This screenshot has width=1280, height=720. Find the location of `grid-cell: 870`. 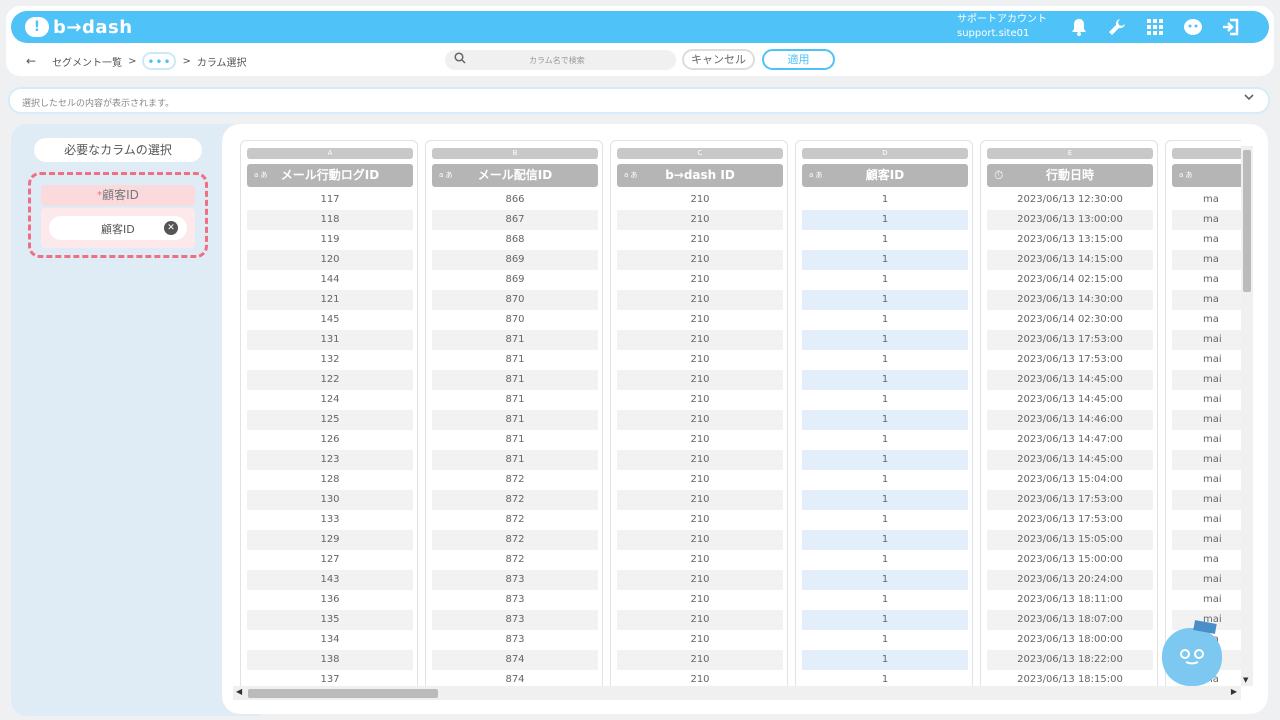

grid-cell: 870 is located at coordinates (515, 320).